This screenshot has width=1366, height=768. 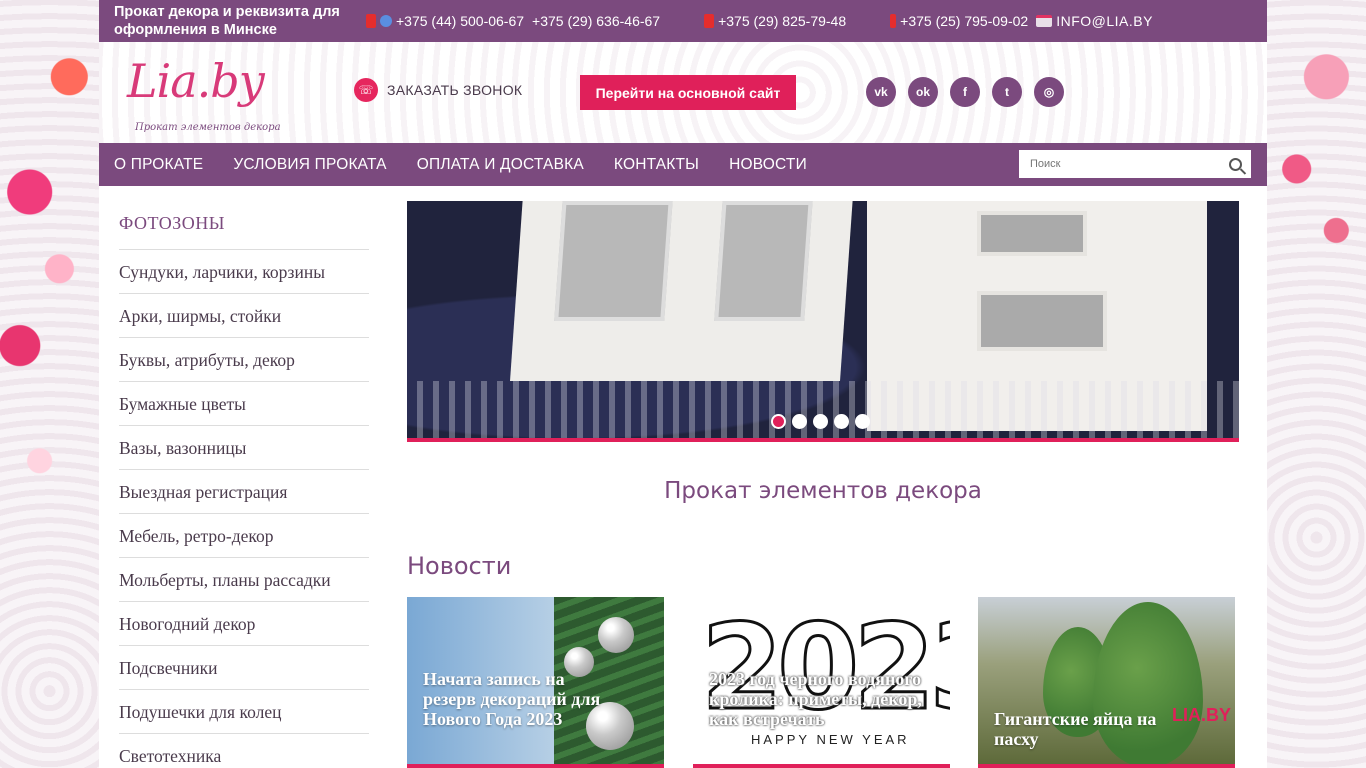 I want to click on sidebar-heading: ФОТОЗОНЫ, so click(x=244, y=225).